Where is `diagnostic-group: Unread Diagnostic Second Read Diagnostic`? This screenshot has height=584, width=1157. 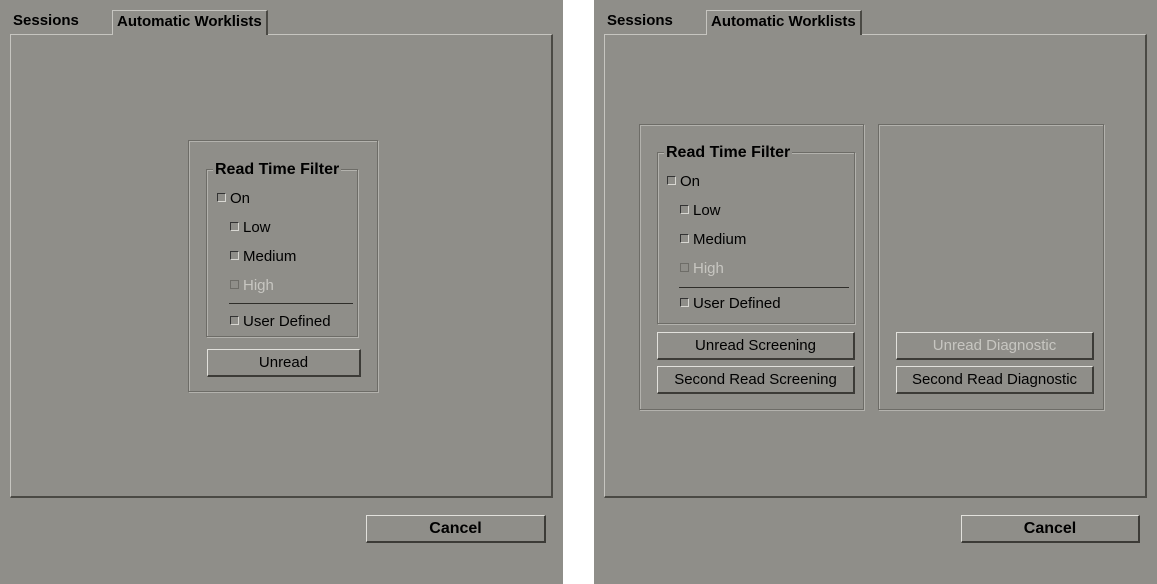 diagnostic-group: Unread Diagnostic Second Read Diagnostic is located at coordinates (991, 267).